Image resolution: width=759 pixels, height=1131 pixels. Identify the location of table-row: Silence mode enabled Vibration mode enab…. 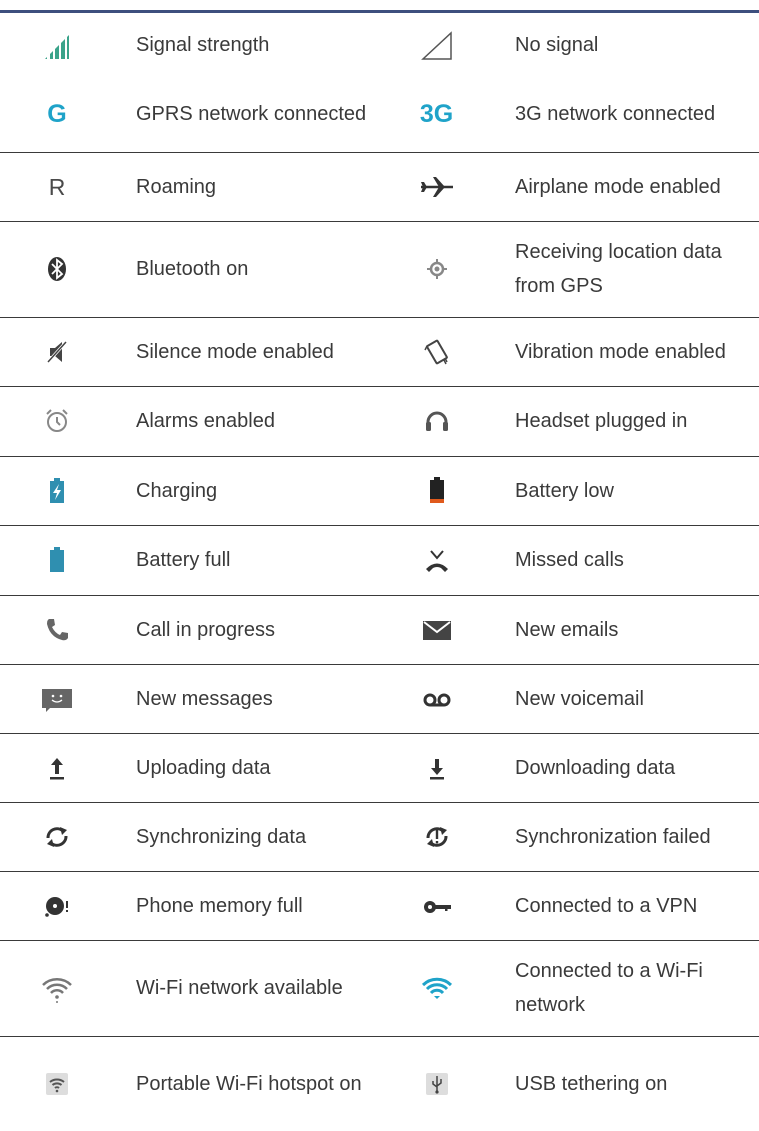
(379, 352).